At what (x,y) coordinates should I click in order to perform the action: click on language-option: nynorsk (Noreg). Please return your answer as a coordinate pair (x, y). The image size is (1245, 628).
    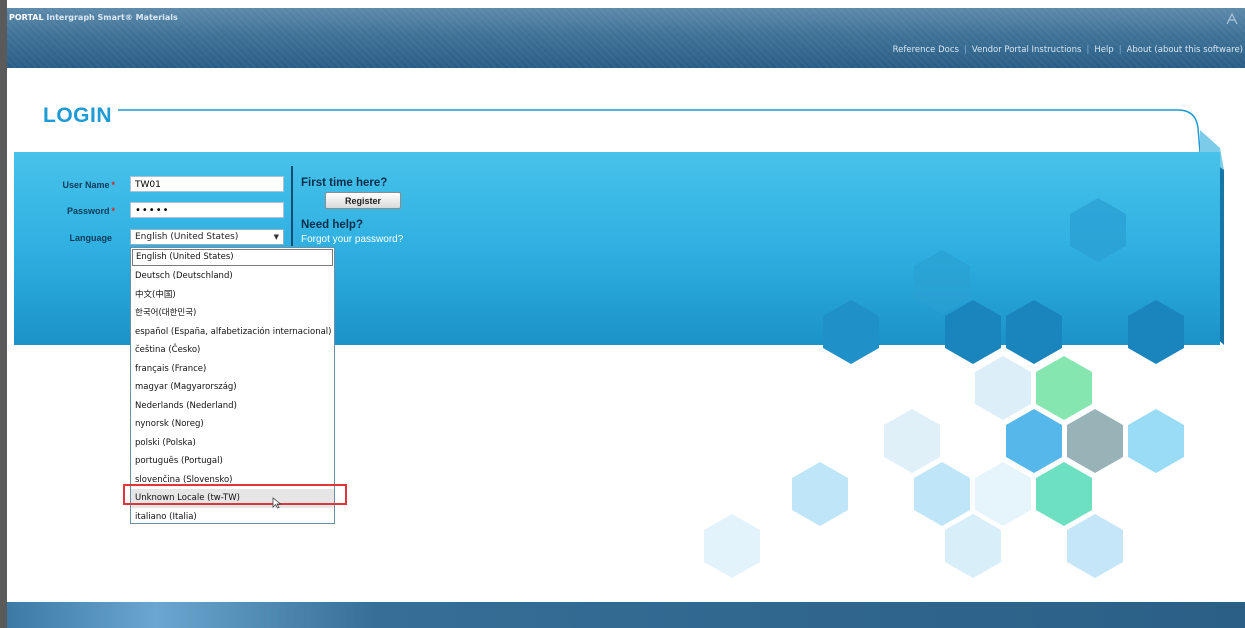
    Looking at the image, I should click on (232, 424).